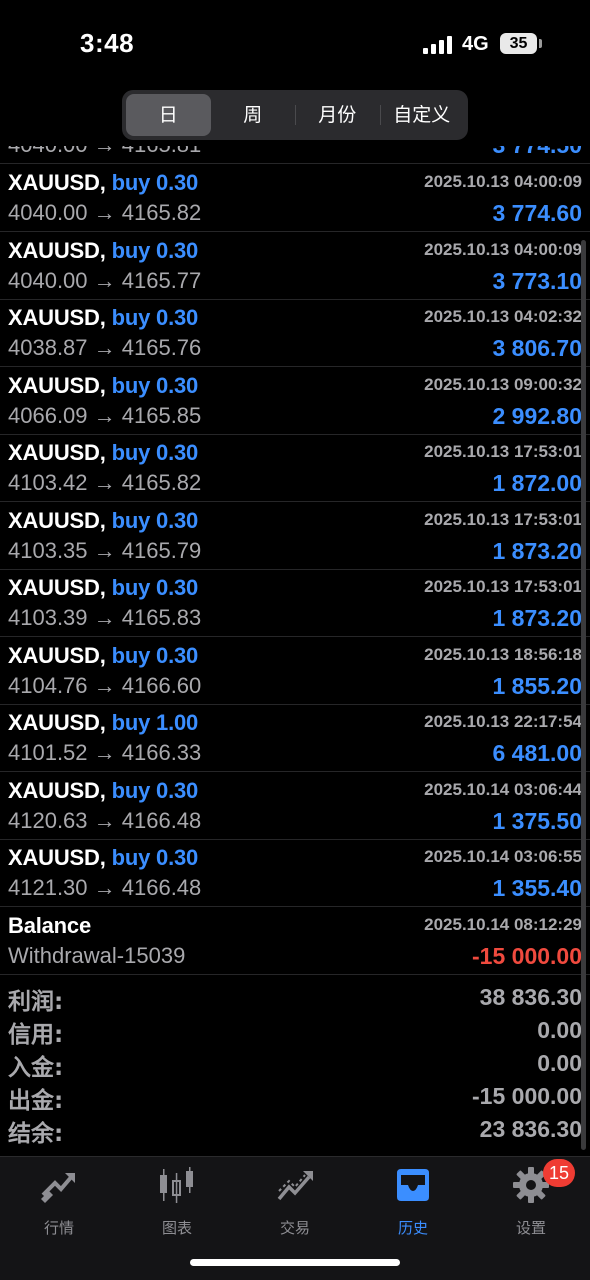 Image resolution: width=590 pixels, height=1280 pixels. I want to click on period-selector-bar: 日 周 月份 自定义, so click(295, 117).